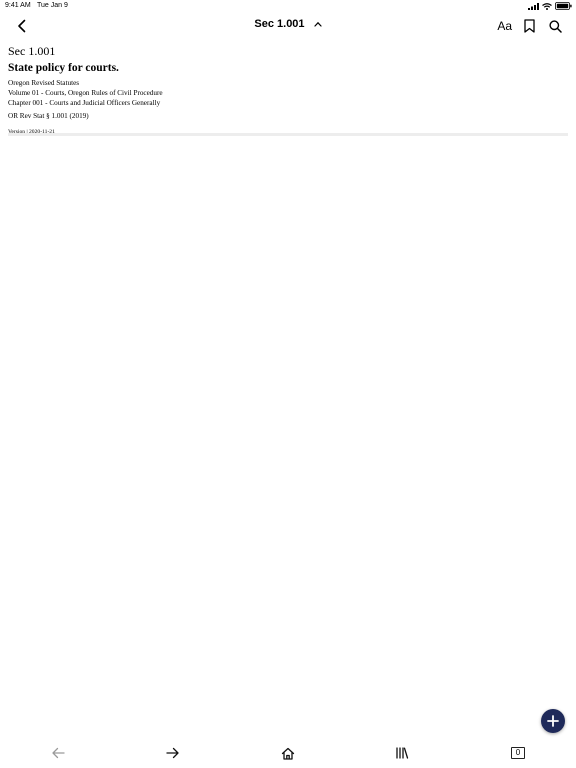 The height and width of the screenshot is (768, 576). I want to click on home-button, so click(288, 753).